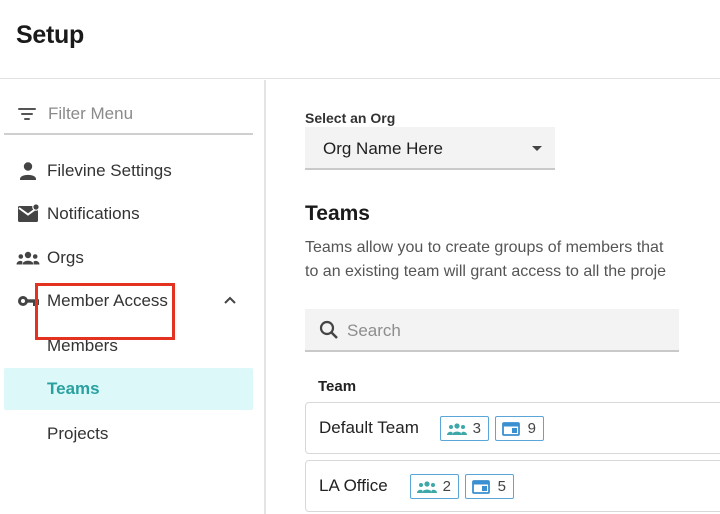  What do you see at coordinates (501, 486) in the screenshot?
I see `project-count: 5` at bounding box center [501, 486].